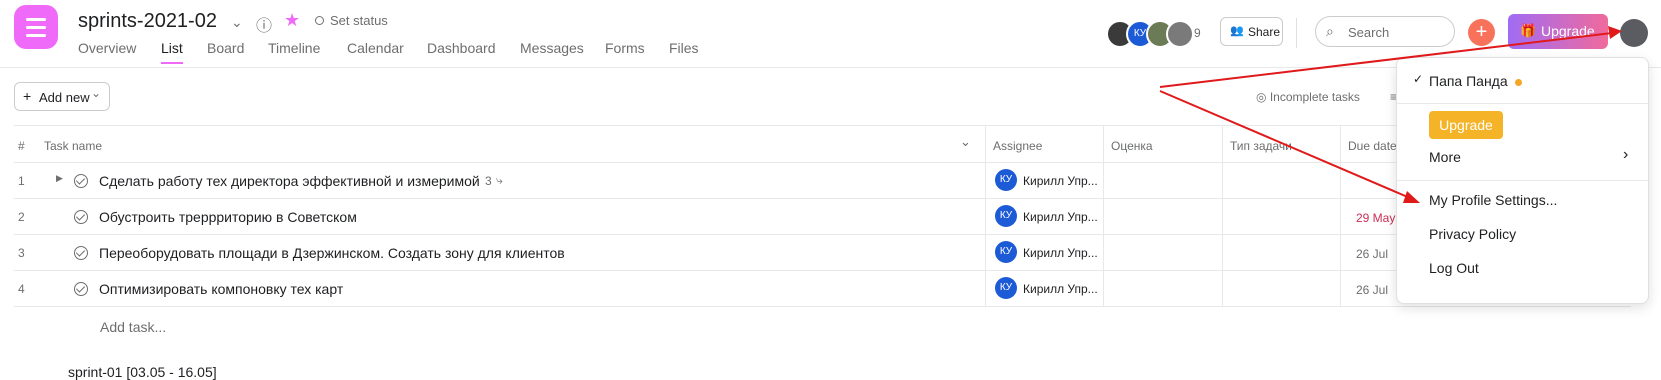 This screenshot has width=1661, height=380. I want to click on tab-overview: Overview, so click(107, 48).